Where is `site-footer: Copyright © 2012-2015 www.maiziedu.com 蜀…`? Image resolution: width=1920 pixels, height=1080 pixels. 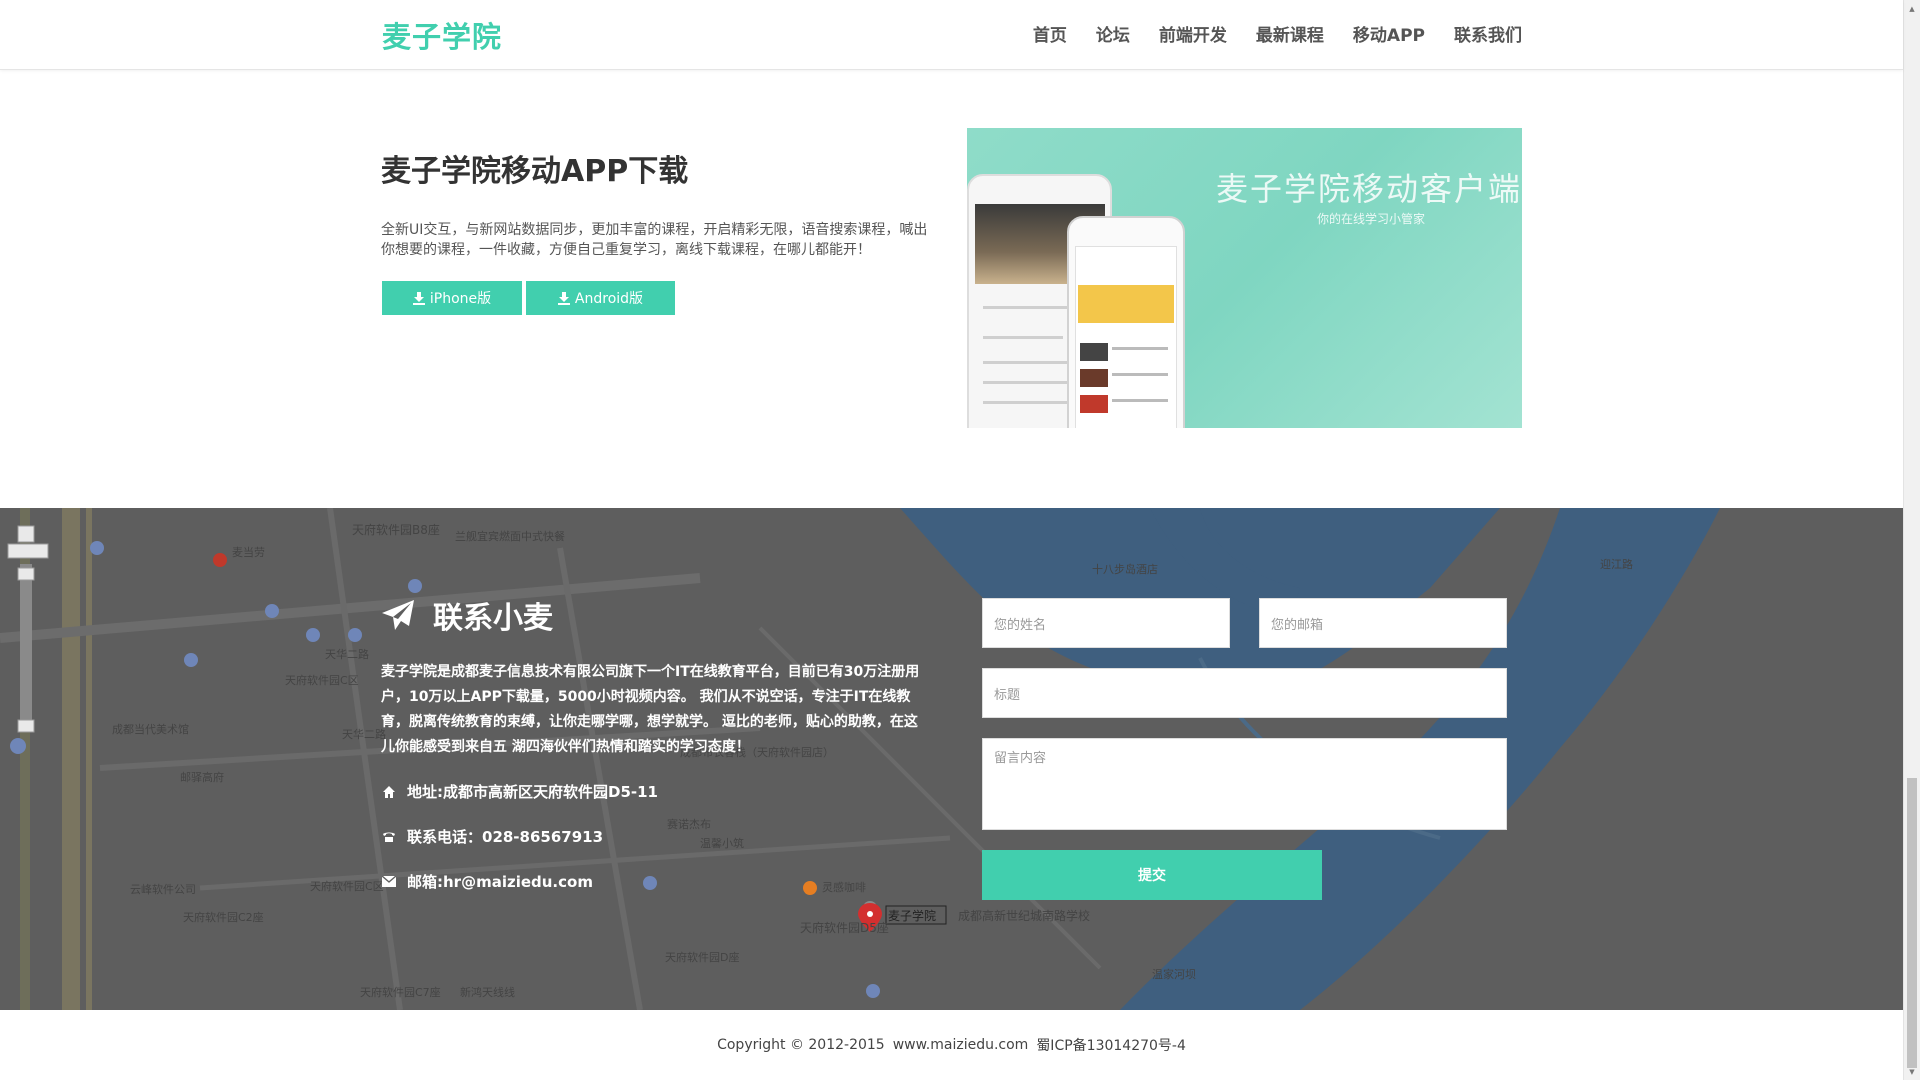
site-footer: Copyright © 2012-2015 www.maiziedu.com 蜀… is located at coordinates (951, 1045).